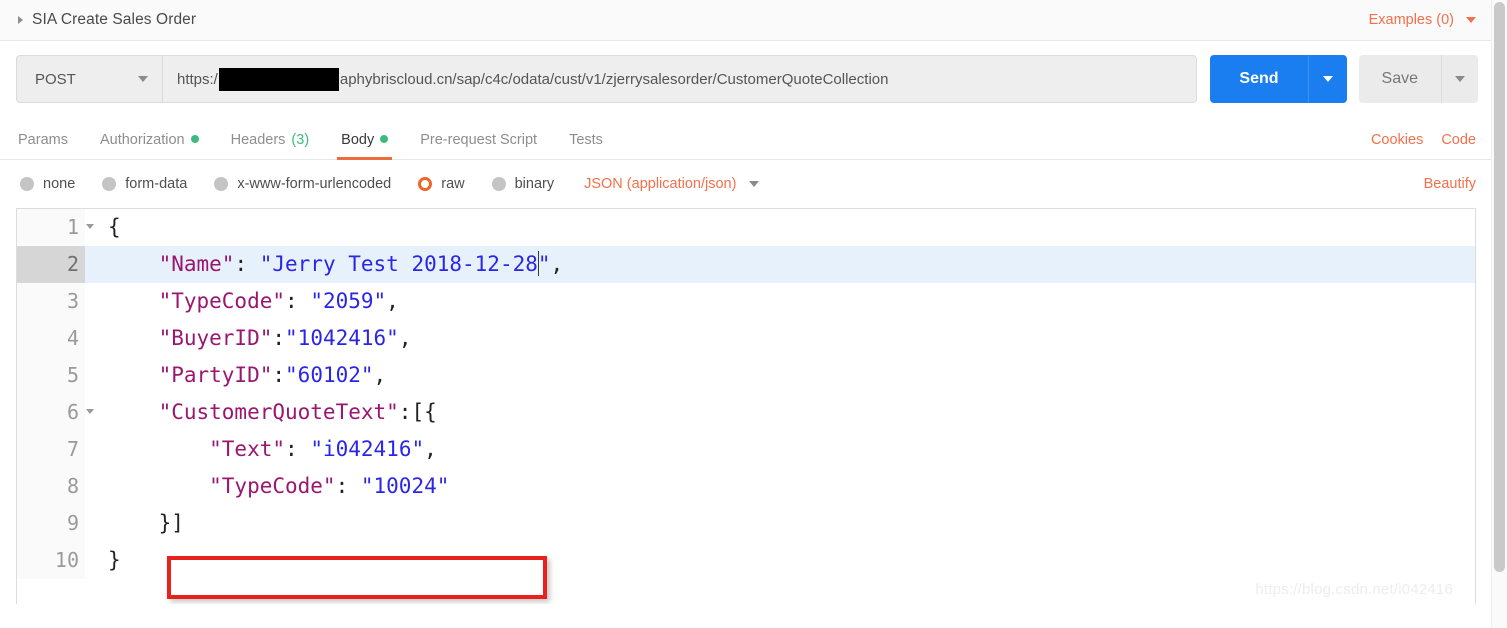  Describe the element at coordinates (103, 560) in the screenshot. I see `code-line-text: }` at that location.